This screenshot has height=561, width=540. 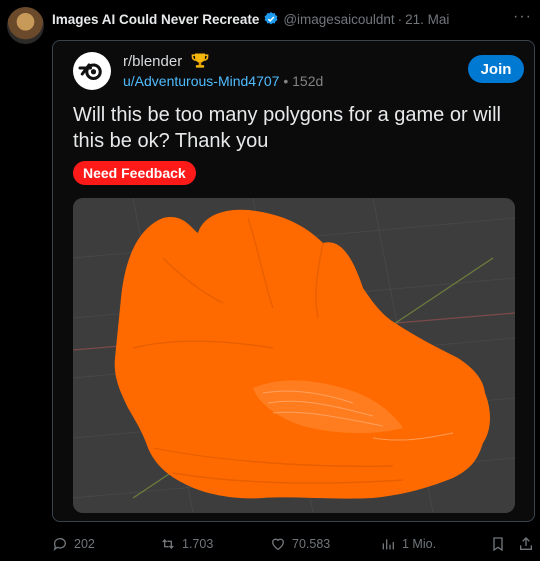 What do you see at coordinates (168, 544) in the screenshot?
I see `repost-icon` at bounding box center [168, 544].